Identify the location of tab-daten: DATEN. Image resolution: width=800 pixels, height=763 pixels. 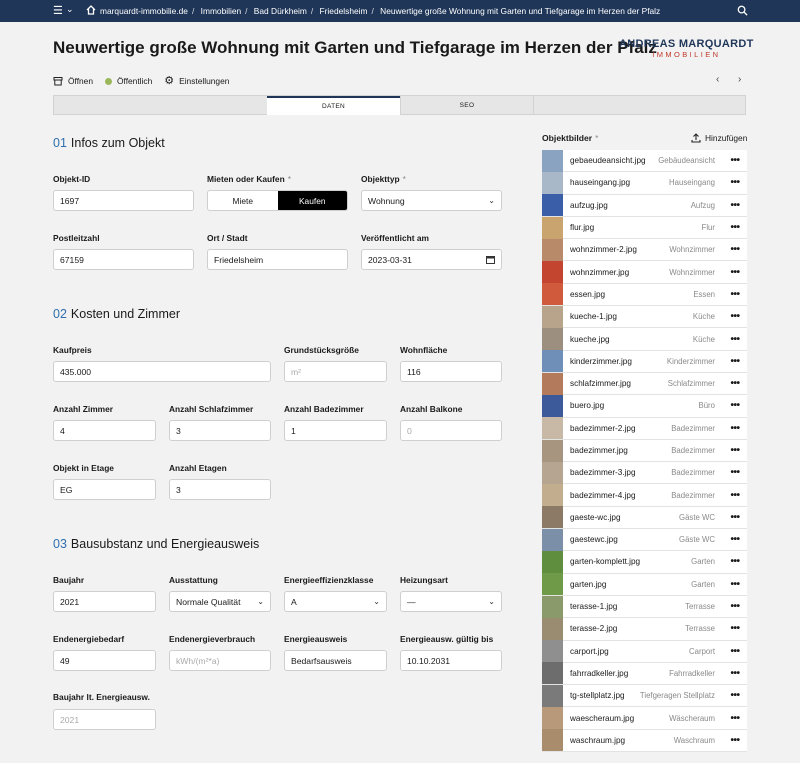
(333, 105).